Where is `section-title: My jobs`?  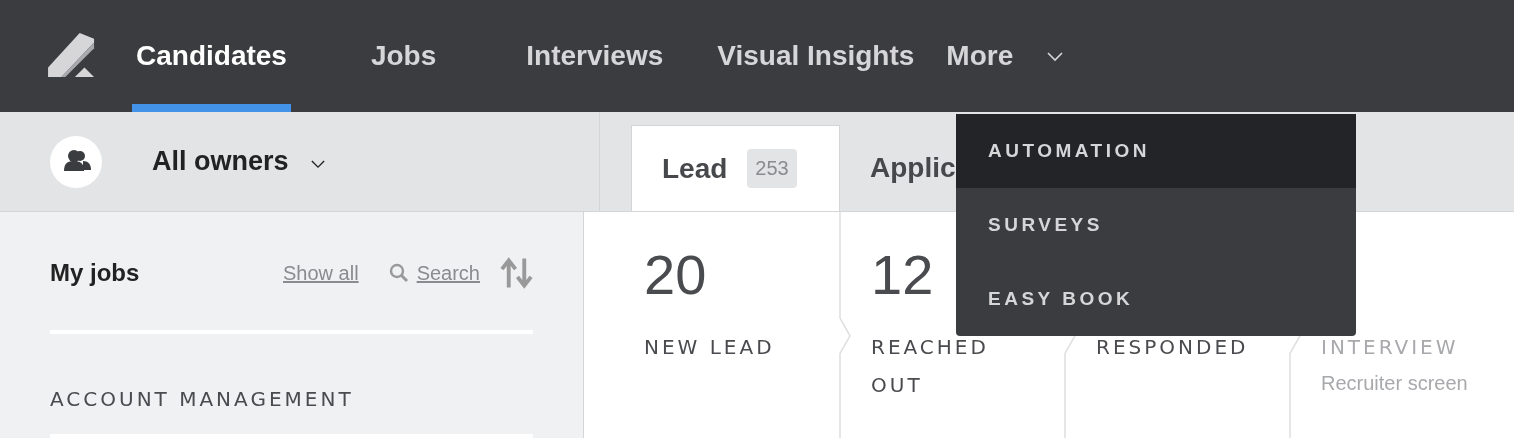
section-title: My jobs is located at coordinates (95, 273).